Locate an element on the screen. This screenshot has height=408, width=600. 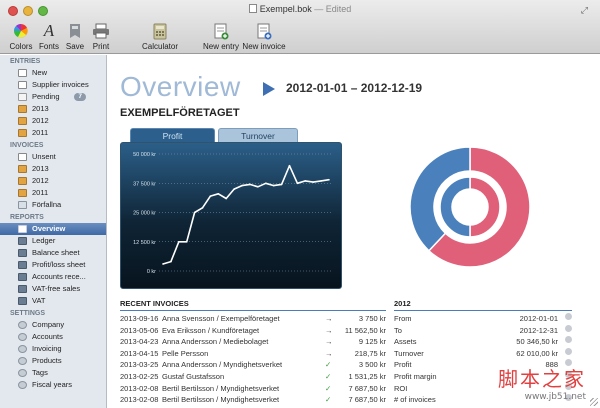
invoice-customer: Eva Eriksson / Kundföretaget is located at coordinates (211, 330).